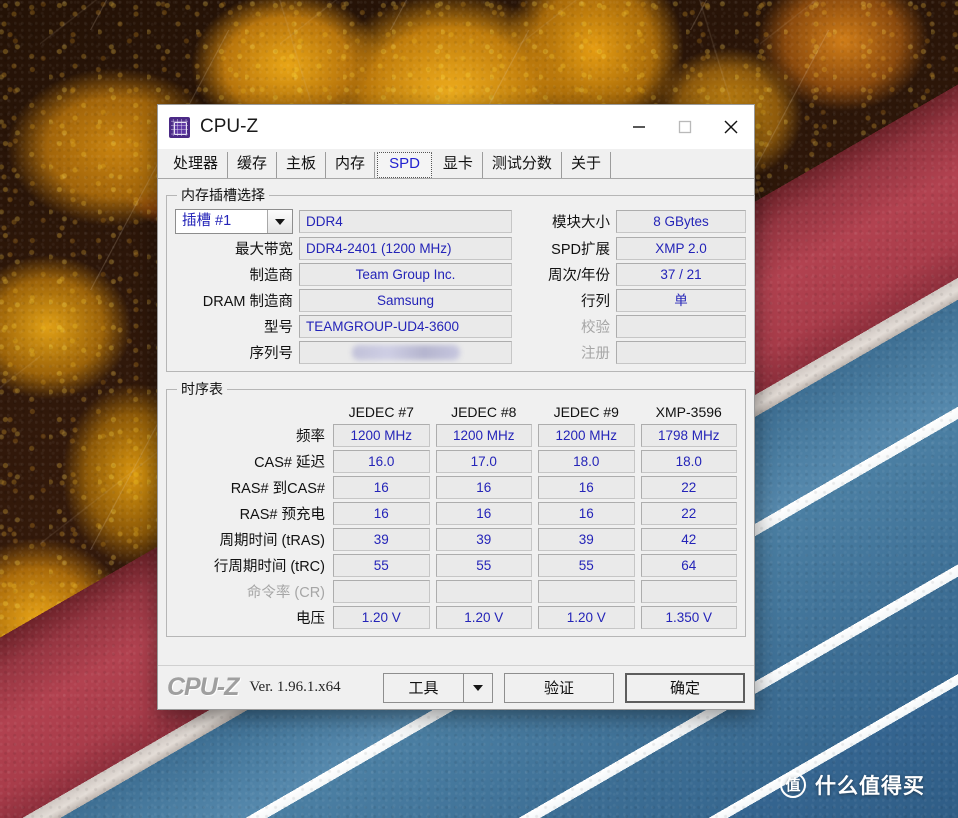 The height and width of the screenshot is (818, 958). I want to click on cpu-chip-icon, so click(179, 127).